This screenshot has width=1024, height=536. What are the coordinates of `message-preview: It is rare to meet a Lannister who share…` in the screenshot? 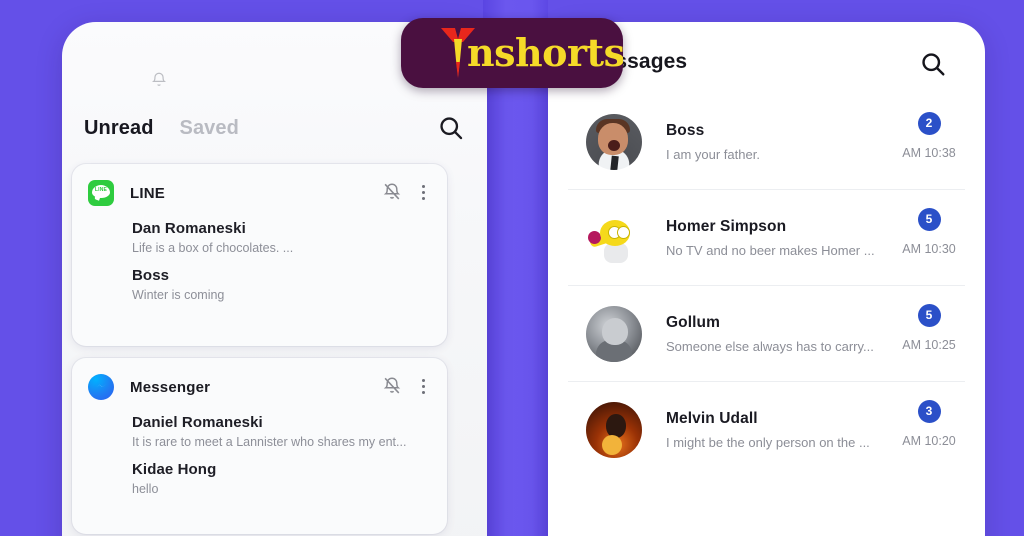 It's located at (269, 442).